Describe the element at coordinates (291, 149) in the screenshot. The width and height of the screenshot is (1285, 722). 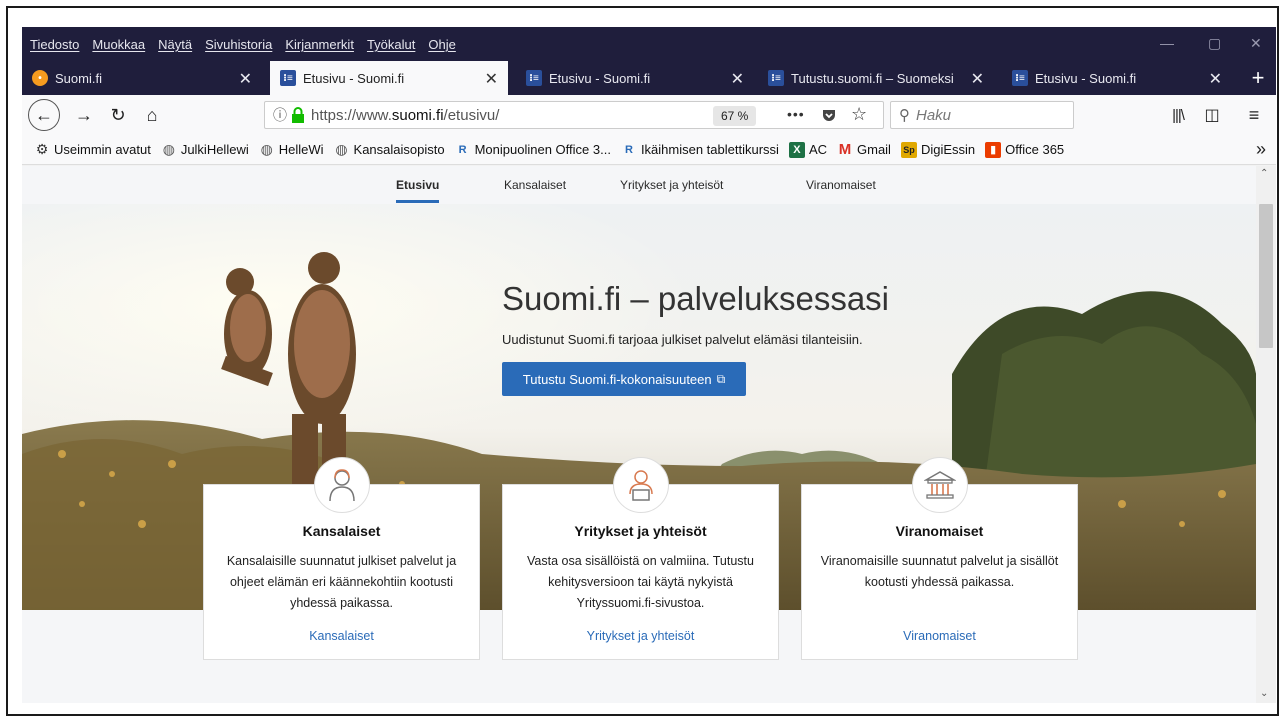
I see `bookmark-hellewi: ◍ HelleWi` at that location.